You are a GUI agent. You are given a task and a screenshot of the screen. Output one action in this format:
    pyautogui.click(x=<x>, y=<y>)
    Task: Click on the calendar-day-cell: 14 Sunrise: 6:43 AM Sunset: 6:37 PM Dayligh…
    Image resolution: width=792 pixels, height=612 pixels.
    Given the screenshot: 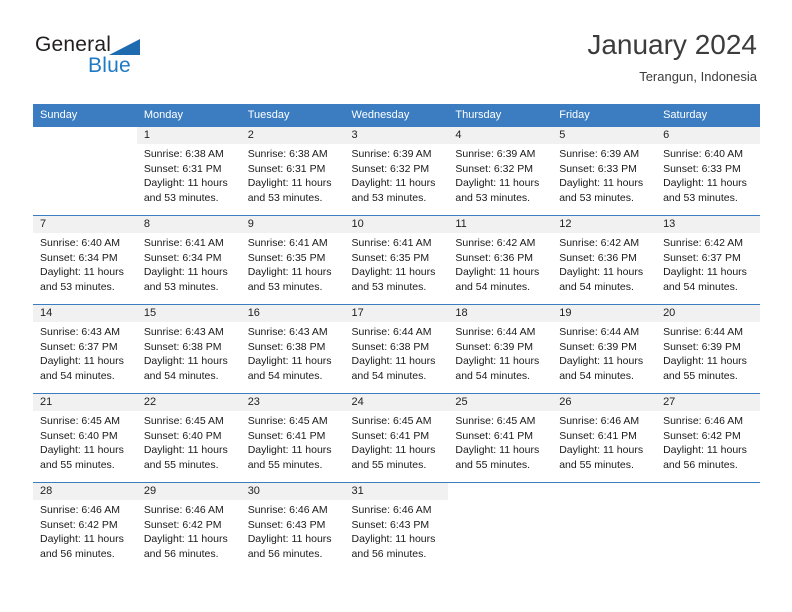 What is the action you would take?
    pyautogui.click(x=85, y=349)
    